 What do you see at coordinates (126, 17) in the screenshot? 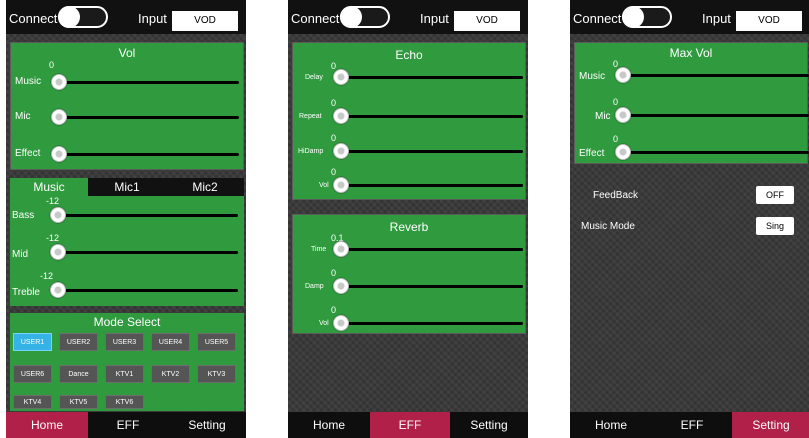
I see `connect-bar: Connect Input VOD` at bounding box center [126, 17].